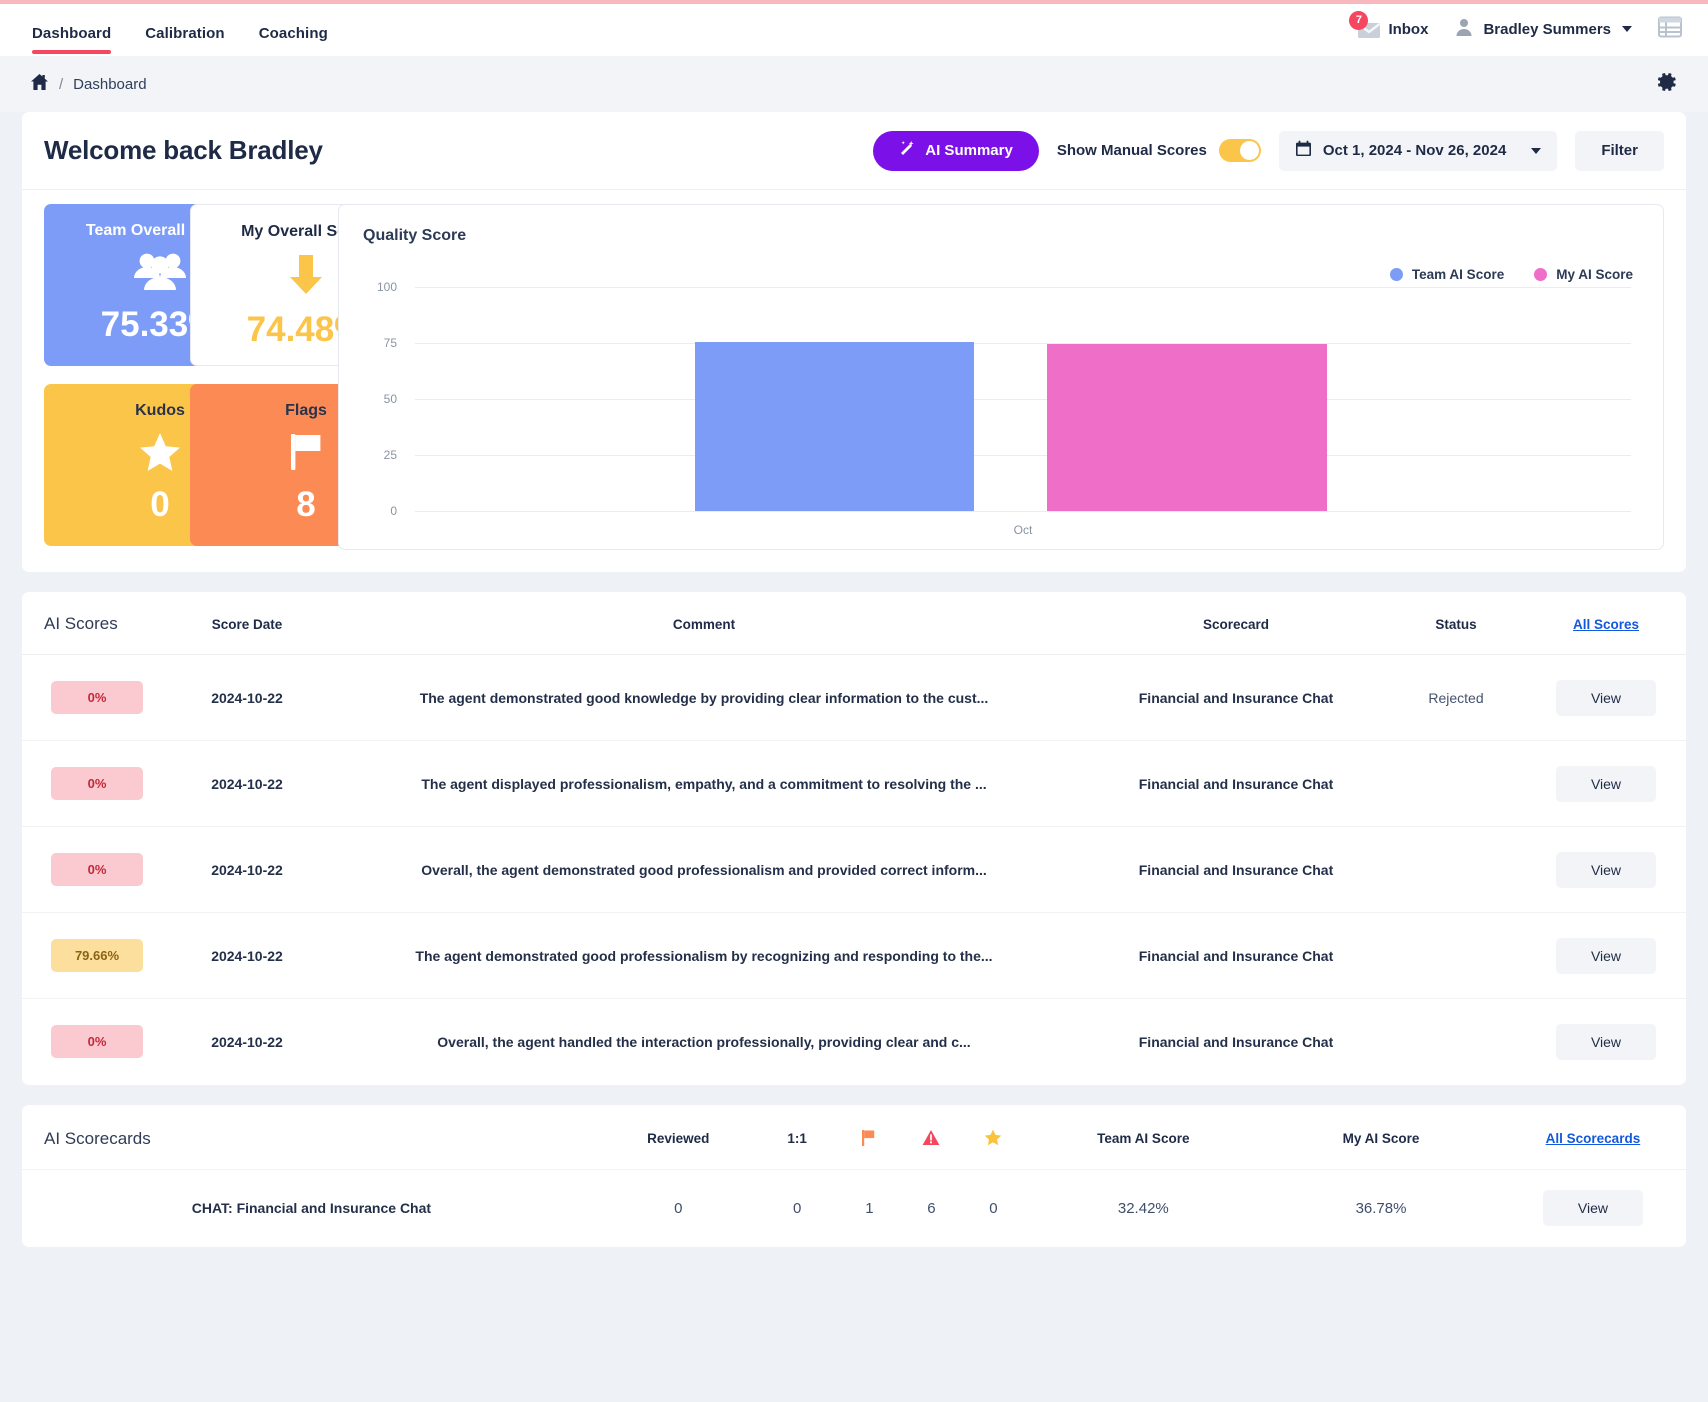 This screenshot has height=1402, width=1708. What do you see at coordinates (678, 1138) in the screenshot?
I see `col-reviewed: Reviewed` at bounding box center [678, 1138].